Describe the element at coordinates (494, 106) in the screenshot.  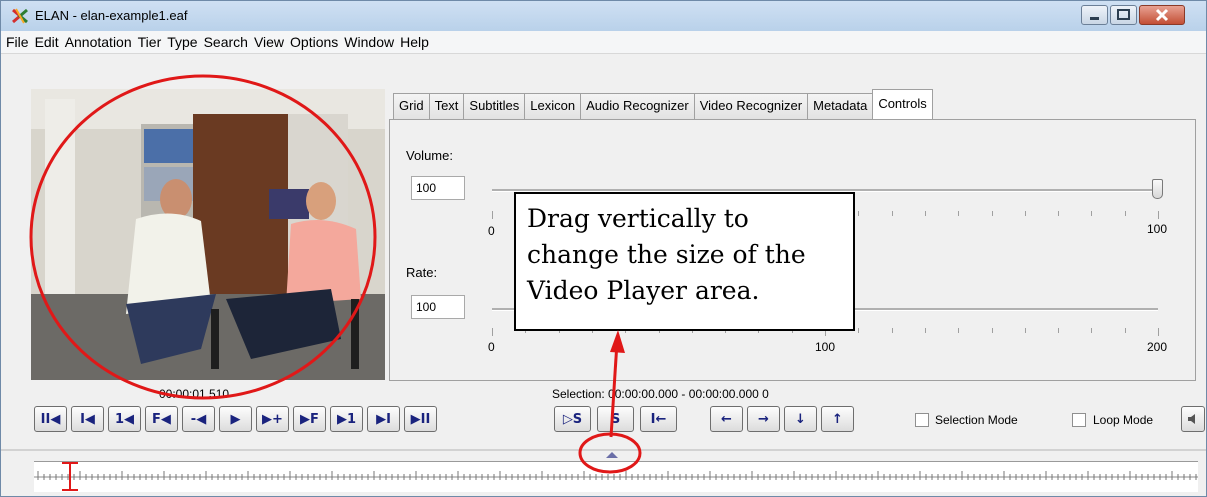
I see `tab-subtitles: Subtitles` at that location.